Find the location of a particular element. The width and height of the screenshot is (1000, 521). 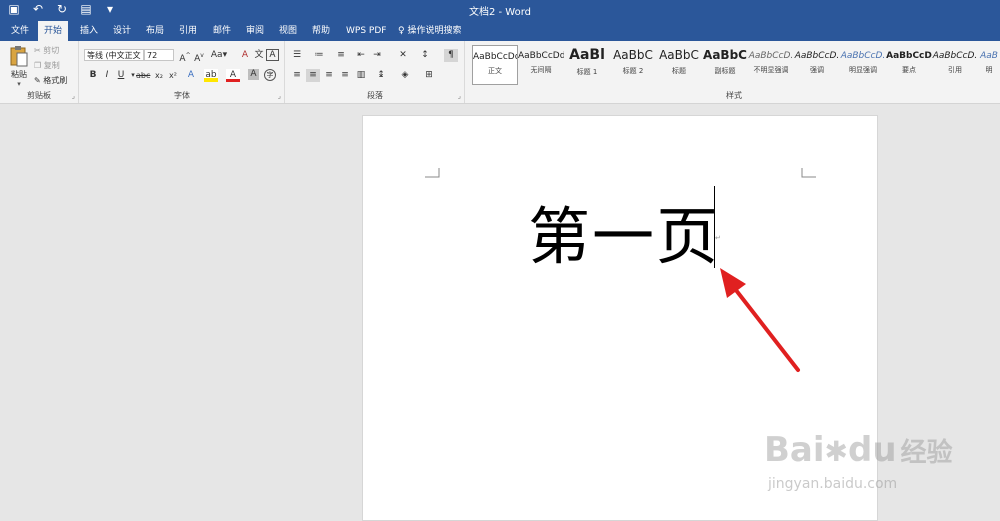

watermark-cn: 经验 is located at coordinates (926, 453).